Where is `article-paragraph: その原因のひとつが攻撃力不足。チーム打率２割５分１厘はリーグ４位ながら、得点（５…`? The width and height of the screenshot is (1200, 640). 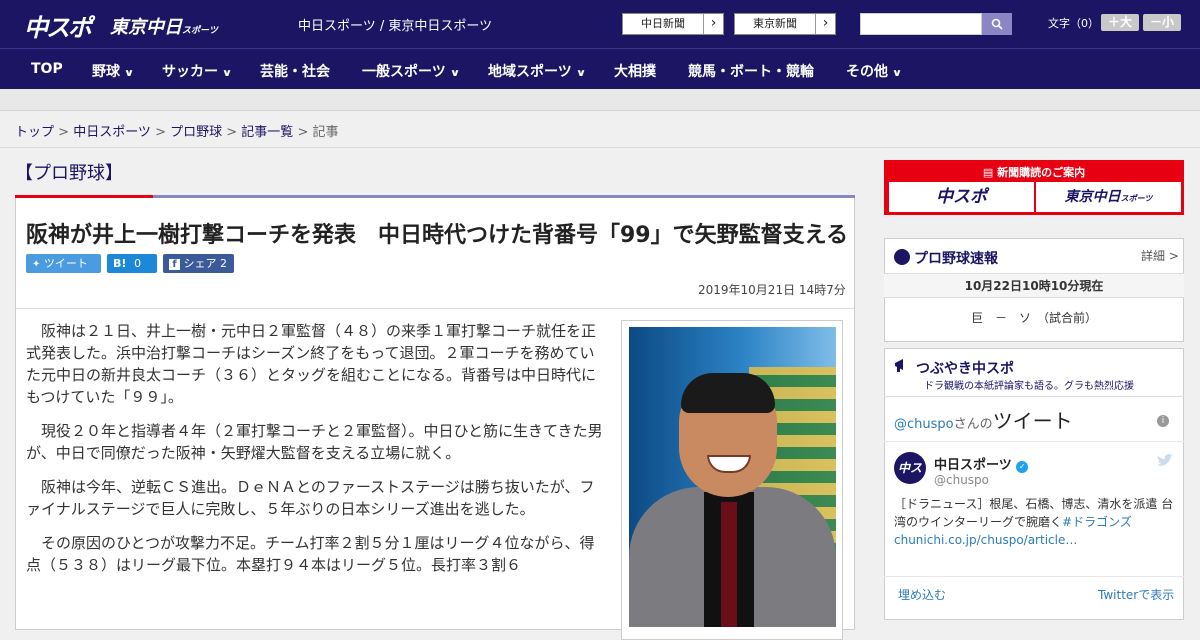 article-paragraph: その原因のひとつが攻撃力不足。チーム打率２割５分１厘はリーグ４位ながら、得点（５… is located at coordinates (310, 554).